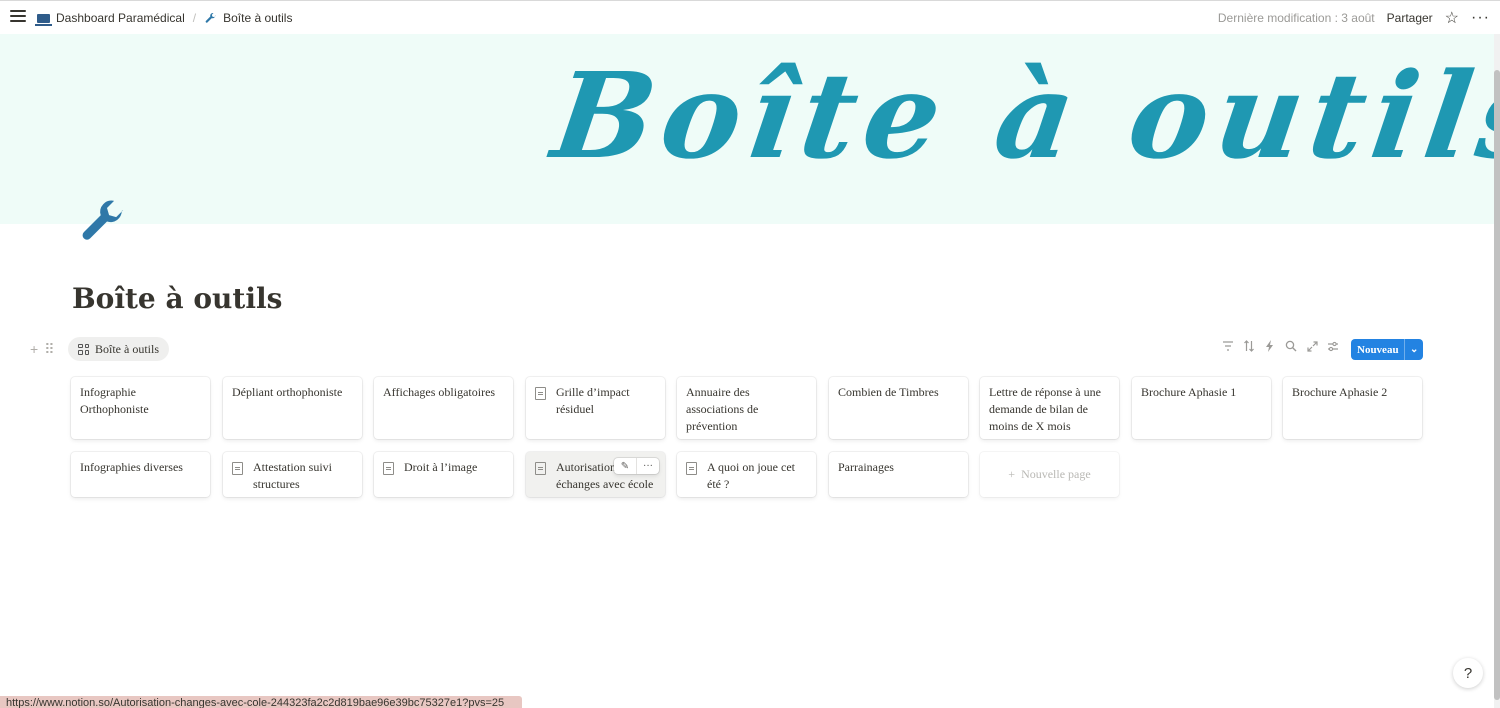 Image resolution: width=1500 pixels, height=708 pixels. I want to click on gallery-card: Combien de Timbres, so click(898, 408).